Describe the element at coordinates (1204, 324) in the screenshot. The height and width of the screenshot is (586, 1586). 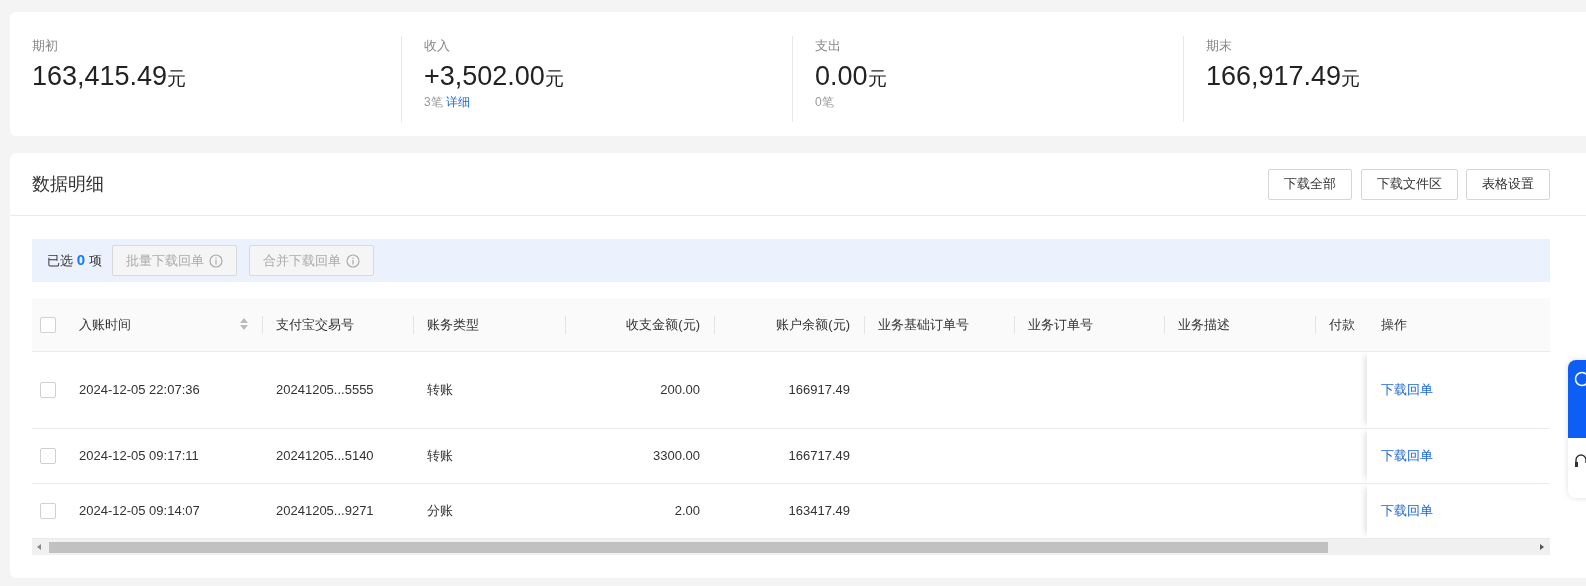
I see `column-header: 业务描述` at that location.